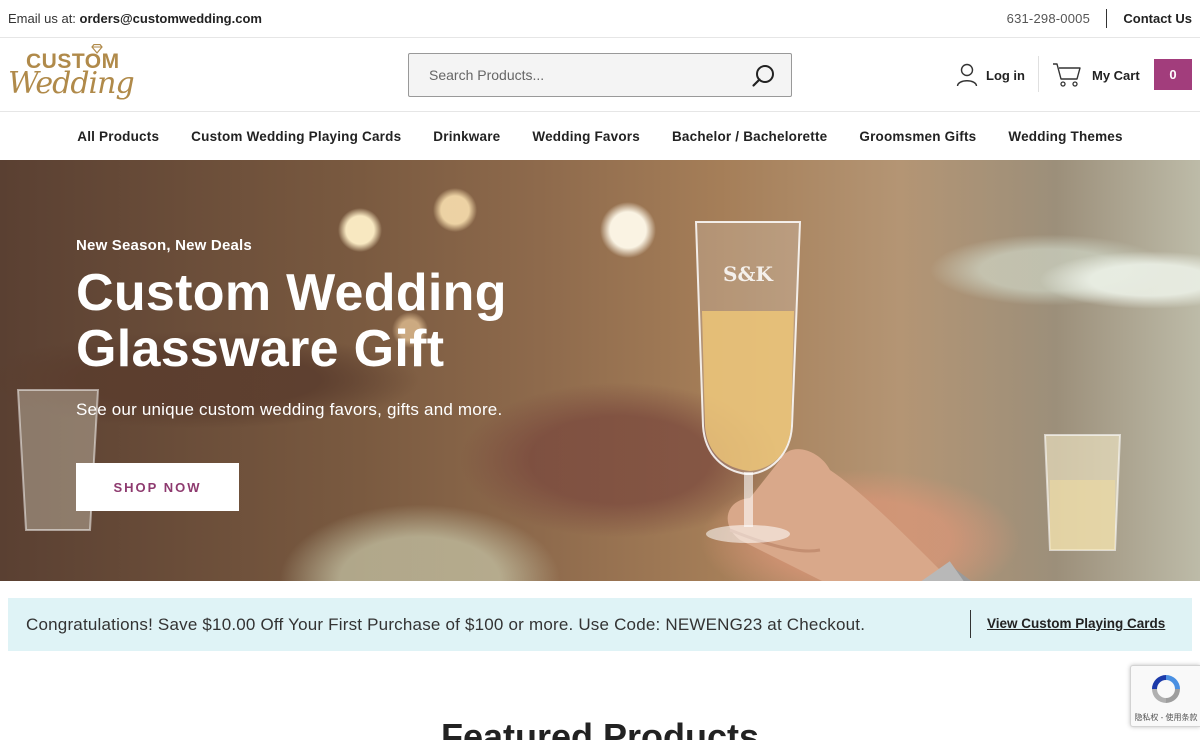 This screenshot has width=1200, height=740. I want to click on user-icon, so click(967, 75).